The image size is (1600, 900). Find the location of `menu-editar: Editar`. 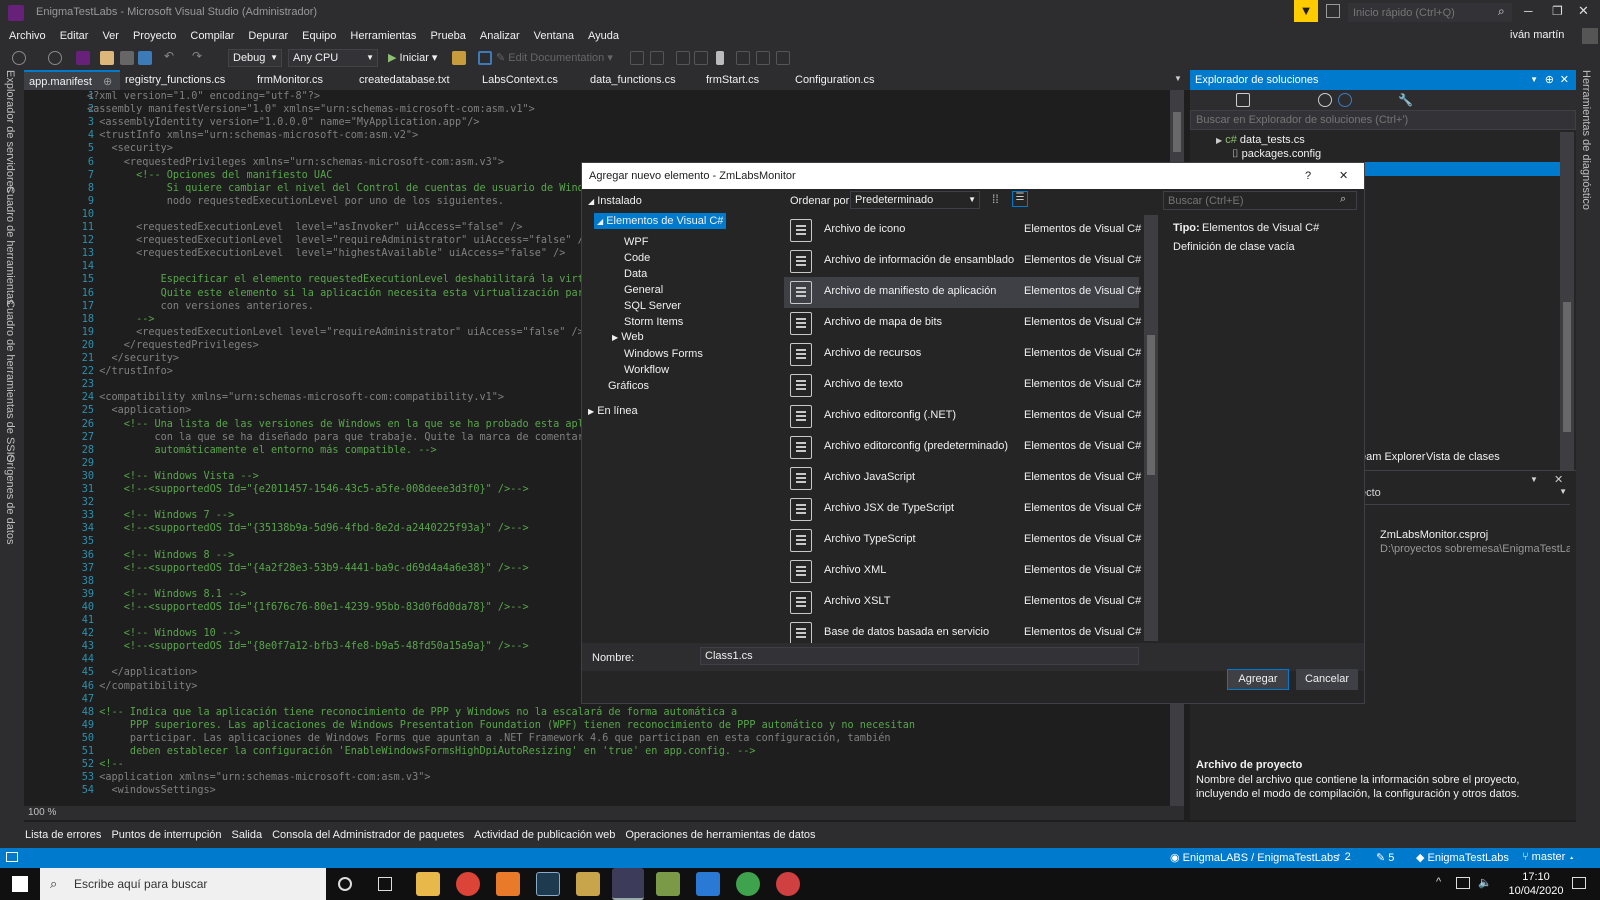

menu-editar: Editar is located at coordinates (74, 36).